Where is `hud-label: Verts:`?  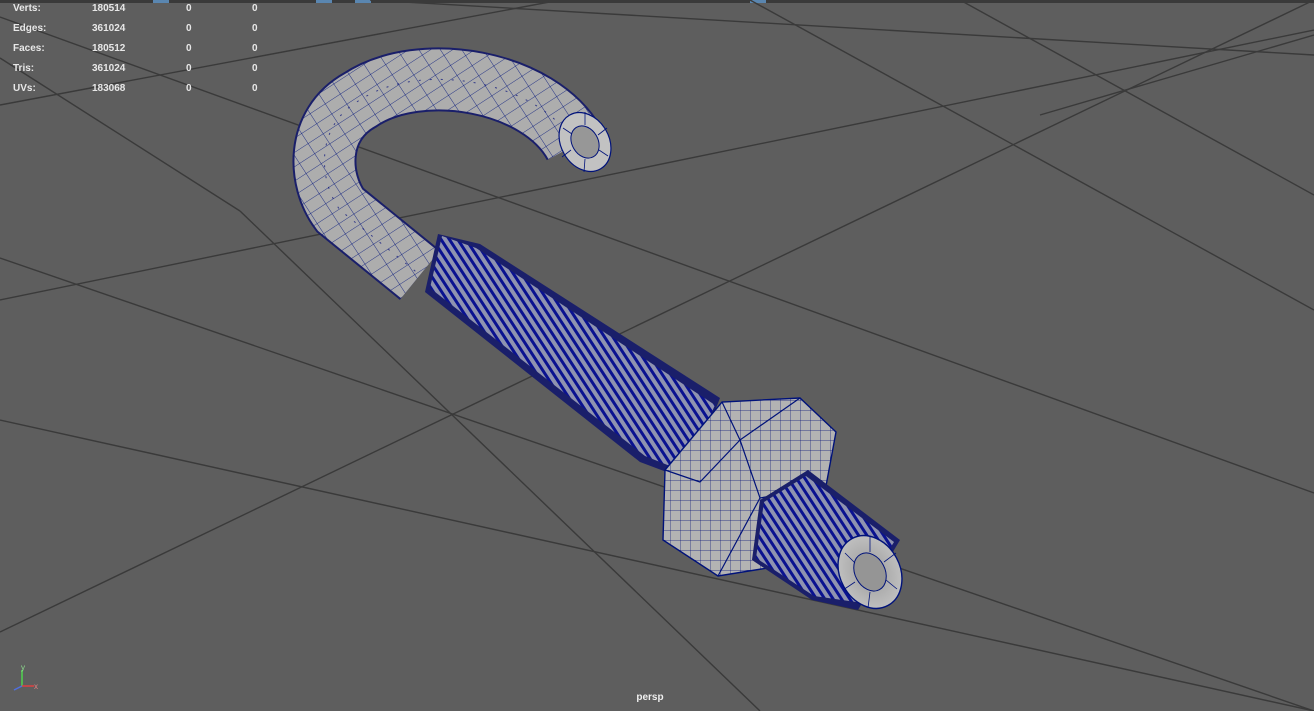 hud-label: Verts: is located at coordinates (27, 8).